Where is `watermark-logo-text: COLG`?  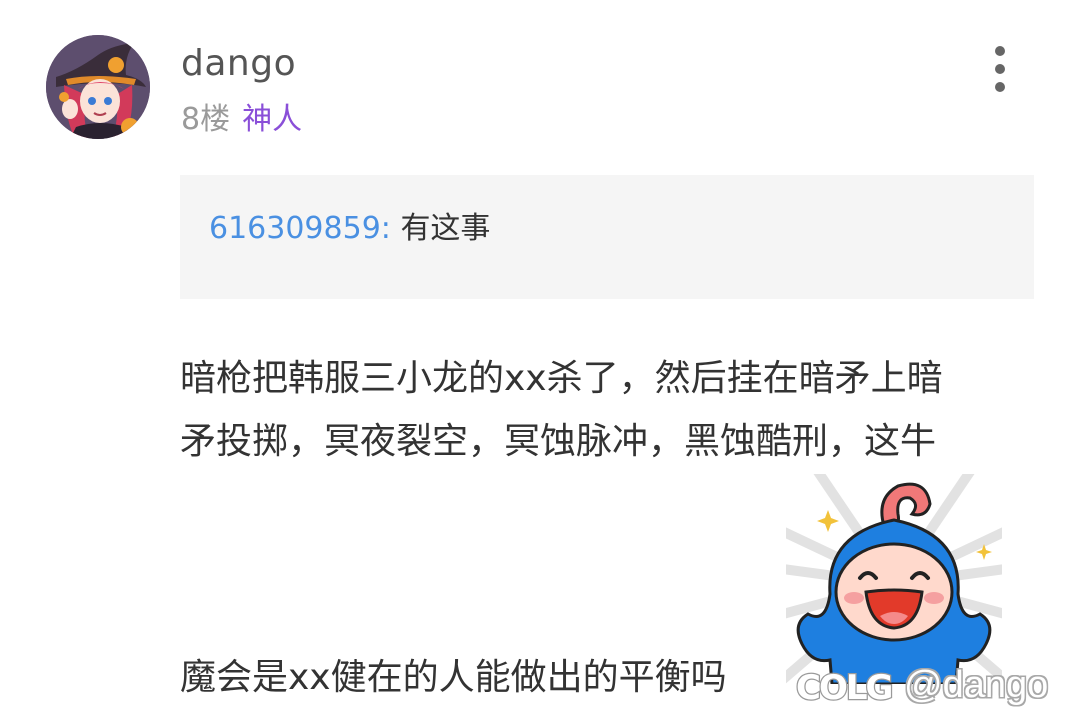 watermark-logo-text: COLG is located at coordinates (844, 687).